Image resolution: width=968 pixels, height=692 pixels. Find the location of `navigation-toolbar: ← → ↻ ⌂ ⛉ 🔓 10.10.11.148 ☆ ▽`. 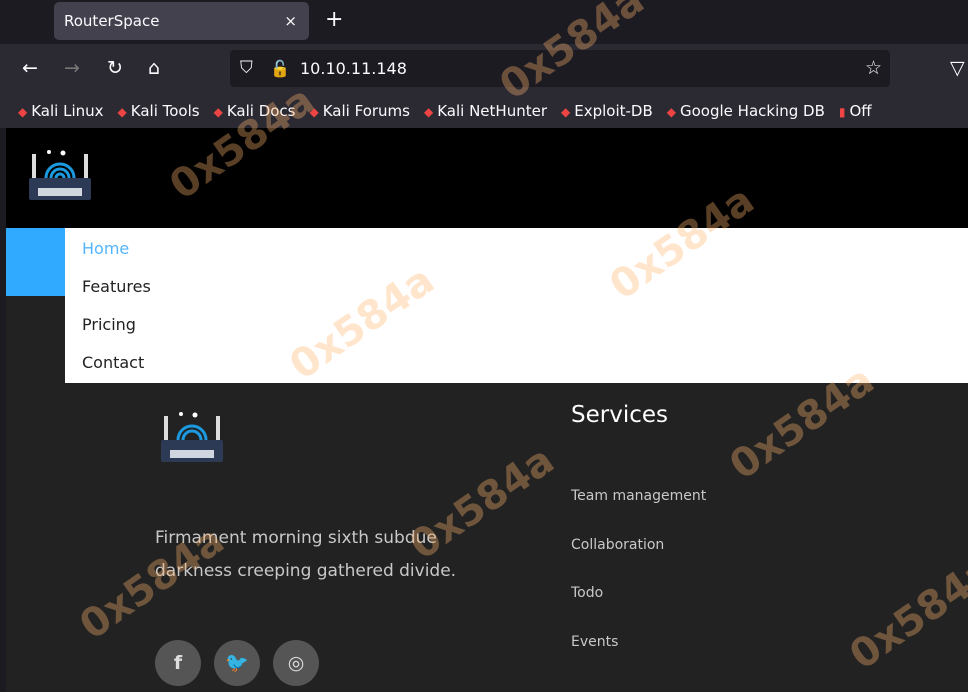

navigation-toolbar: ← → ↻ ⌂ ⛉ 🔓 10.10.11.148 ☆ ▽ is located at coordinates (484, 69).